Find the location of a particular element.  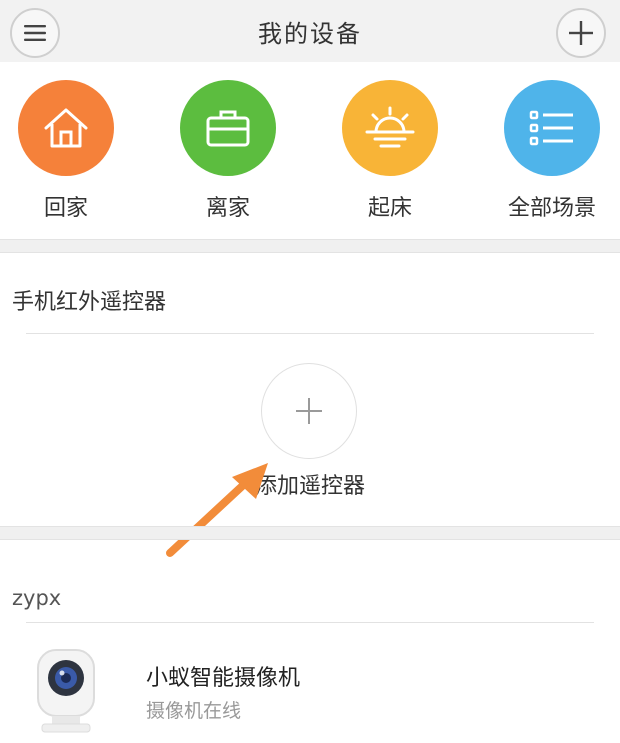

scene-away-label: 离家 is located at coordinates (227, 208).